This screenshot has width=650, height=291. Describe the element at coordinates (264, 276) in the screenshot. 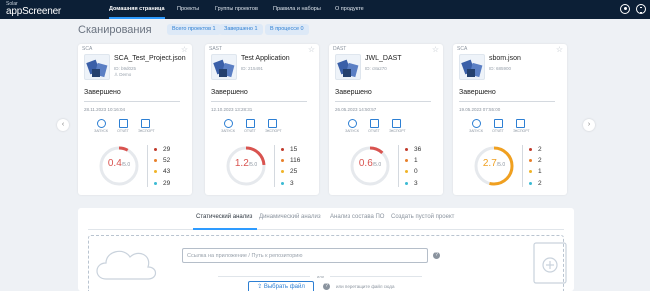

I see `or-divider-left` at that location.